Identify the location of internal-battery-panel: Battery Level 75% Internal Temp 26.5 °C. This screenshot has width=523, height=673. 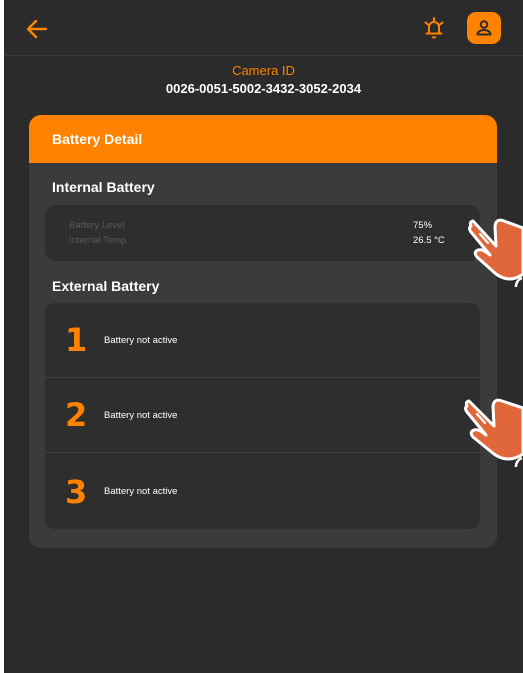
(262, 233).